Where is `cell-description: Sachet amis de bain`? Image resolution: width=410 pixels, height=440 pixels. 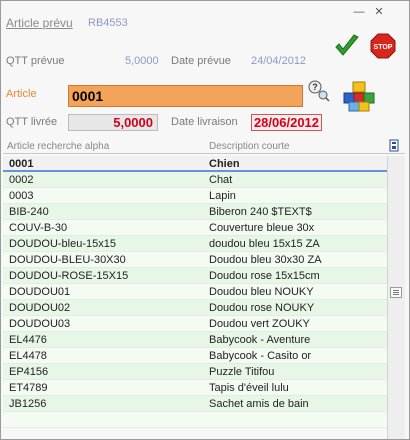 cell-description: Sachet amis de bain is located at coordinates (259, 404).